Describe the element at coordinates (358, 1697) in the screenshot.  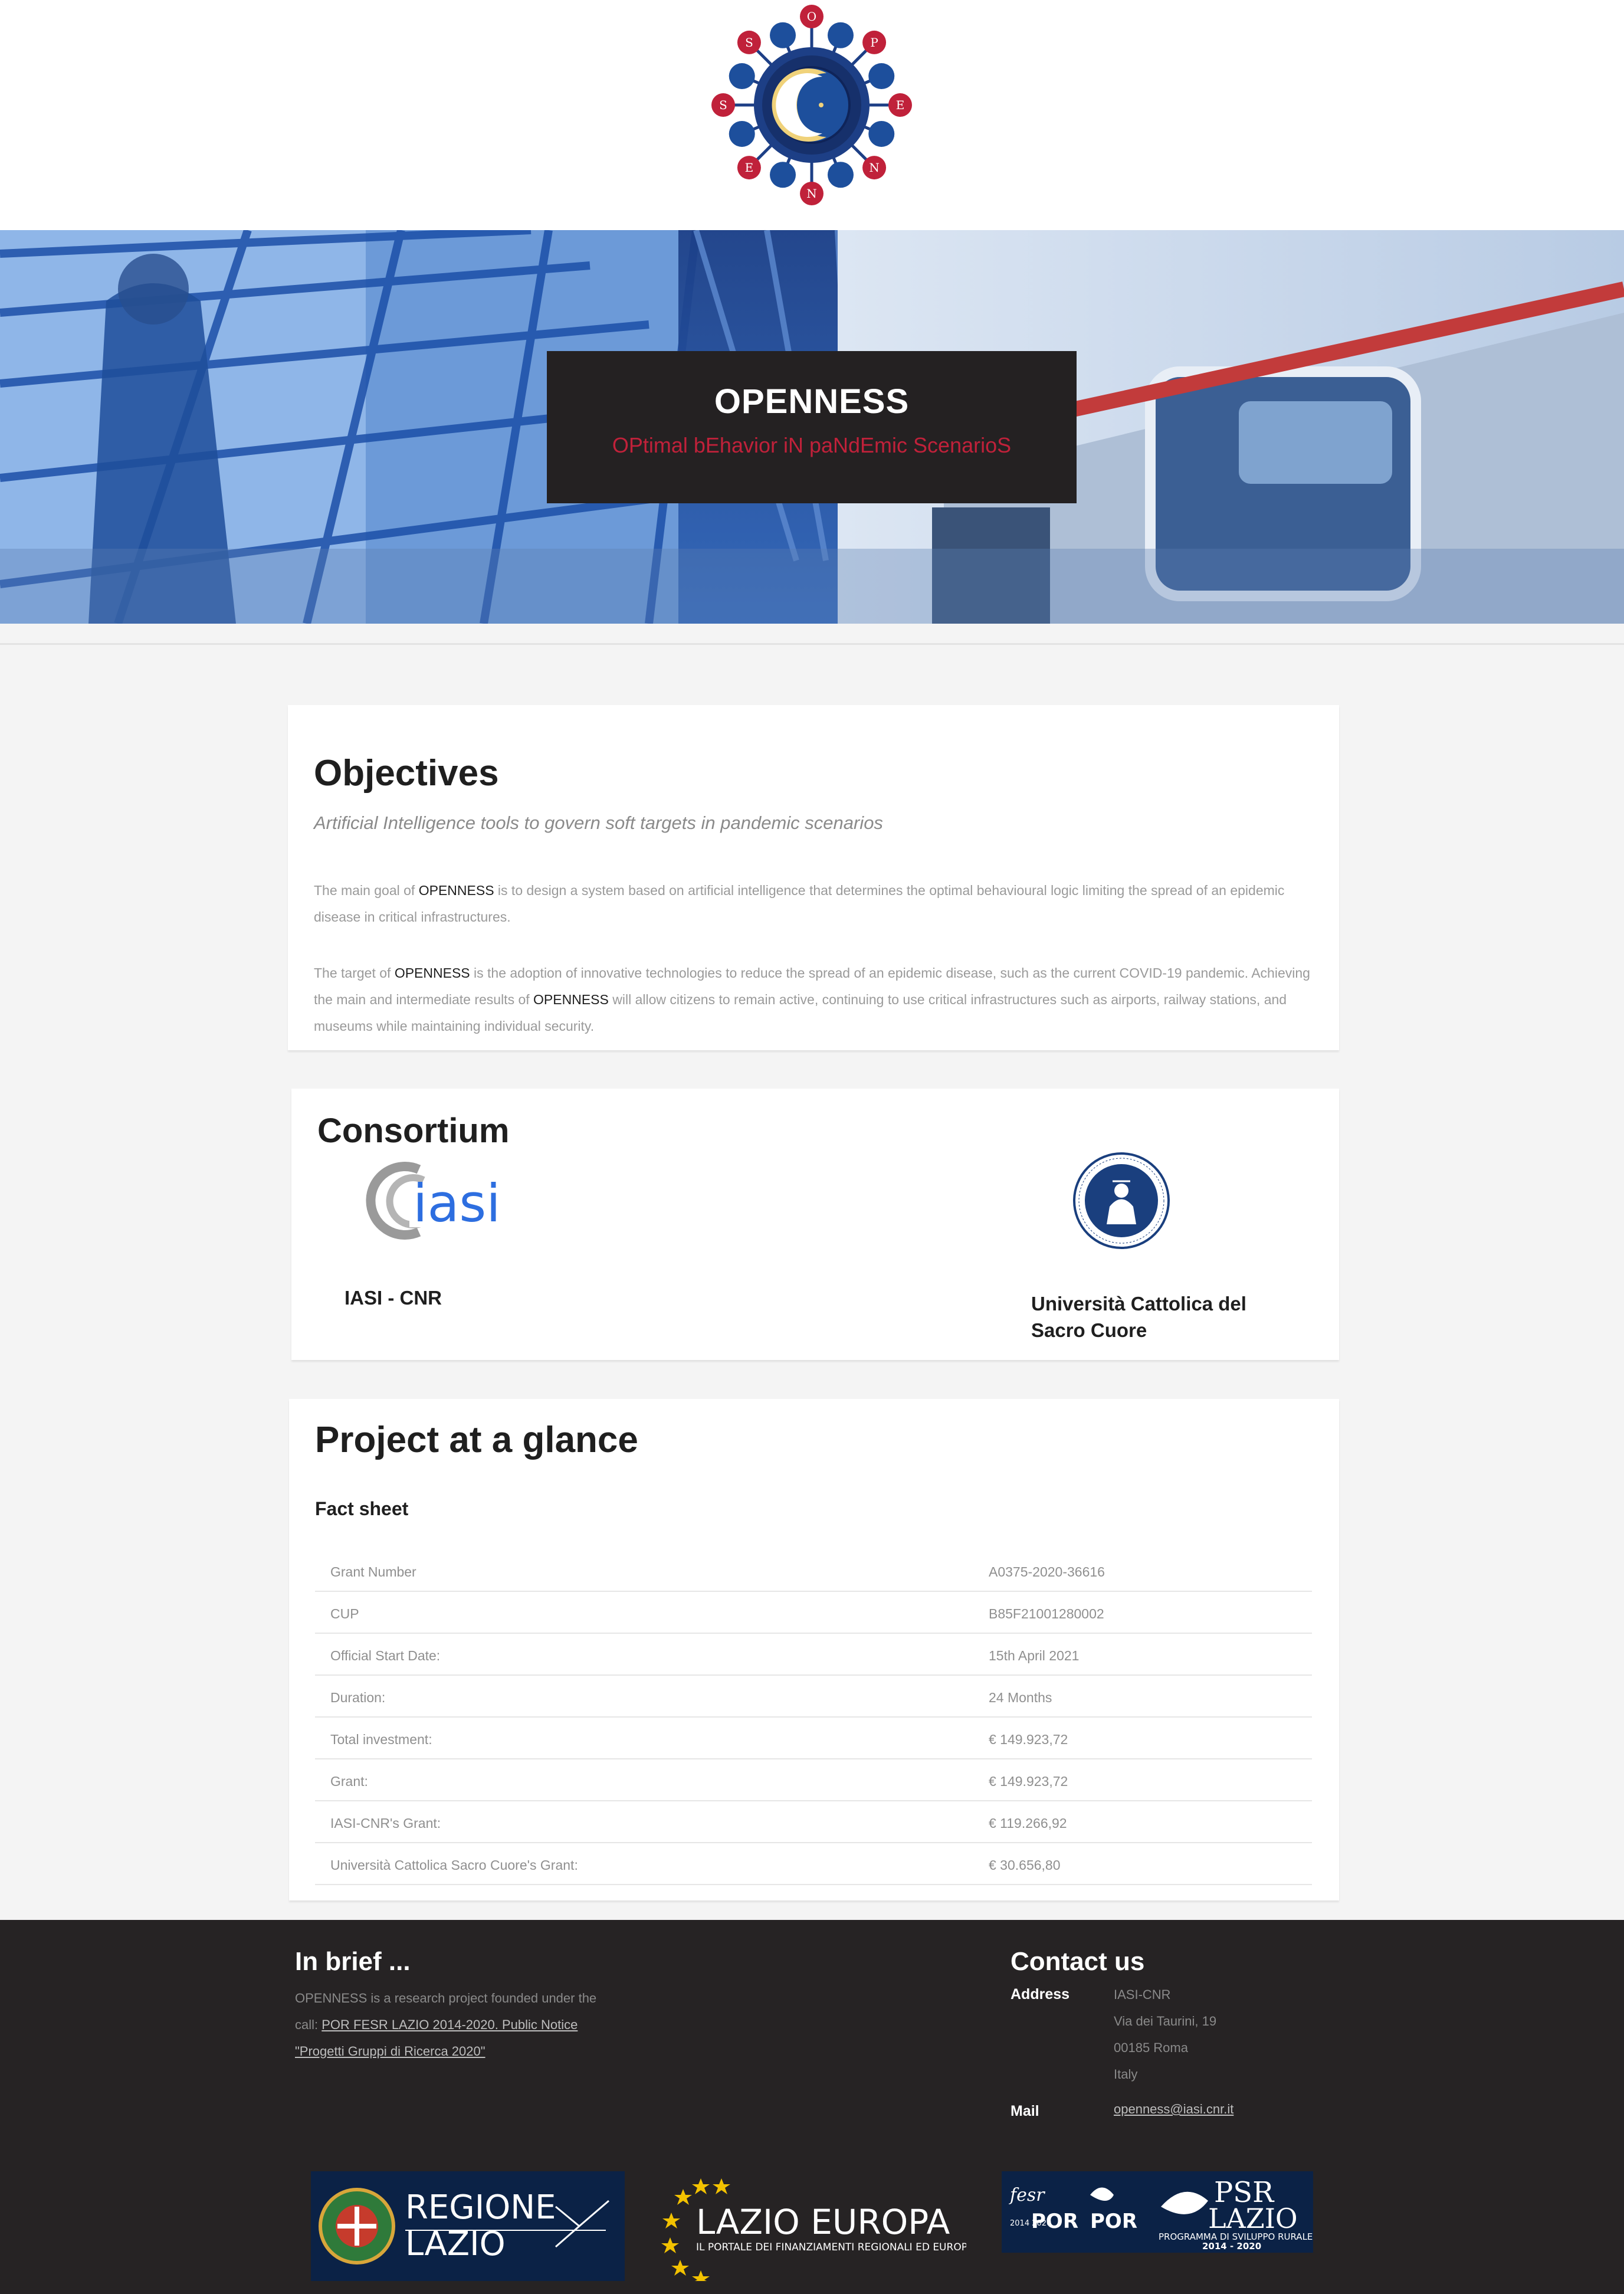
I see `fact-label: Duration:` at that location.